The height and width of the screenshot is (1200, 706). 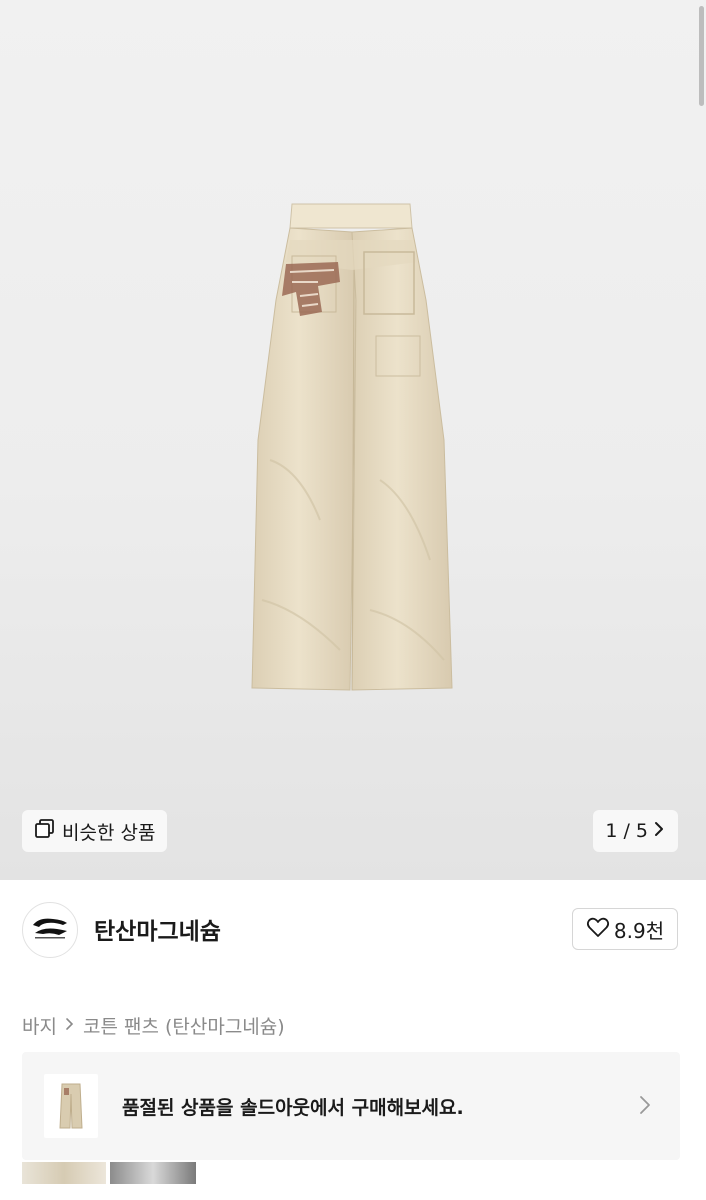 I want to click on heart-icon, so click(x=598, y=929).